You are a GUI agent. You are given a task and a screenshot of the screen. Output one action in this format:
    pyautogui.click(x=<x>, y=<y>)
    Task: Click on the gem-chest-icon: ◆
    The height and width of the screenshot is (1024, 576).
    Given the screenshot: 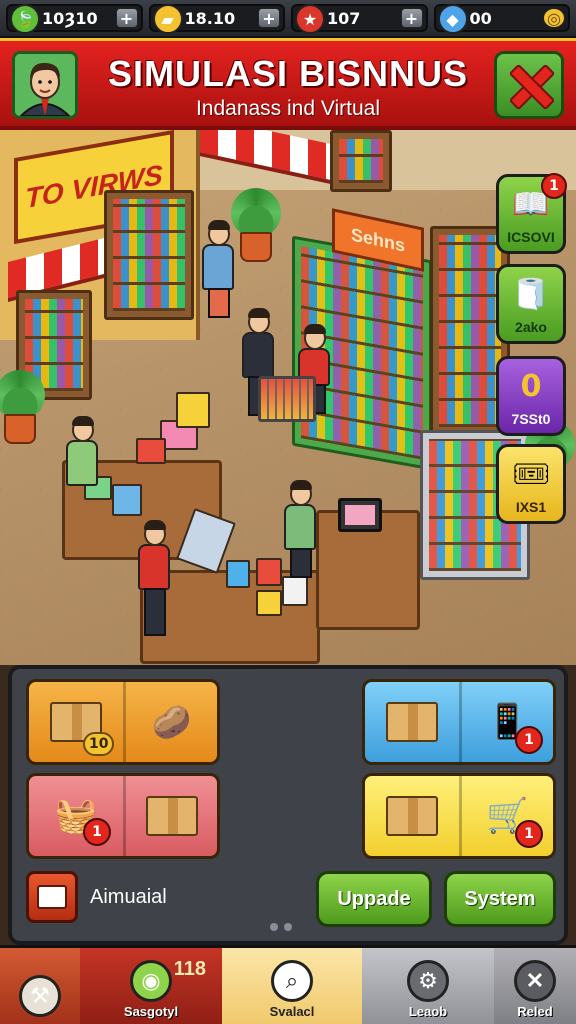 What is the action you would take?
    pyautogui.click(x=452, y=19)
    